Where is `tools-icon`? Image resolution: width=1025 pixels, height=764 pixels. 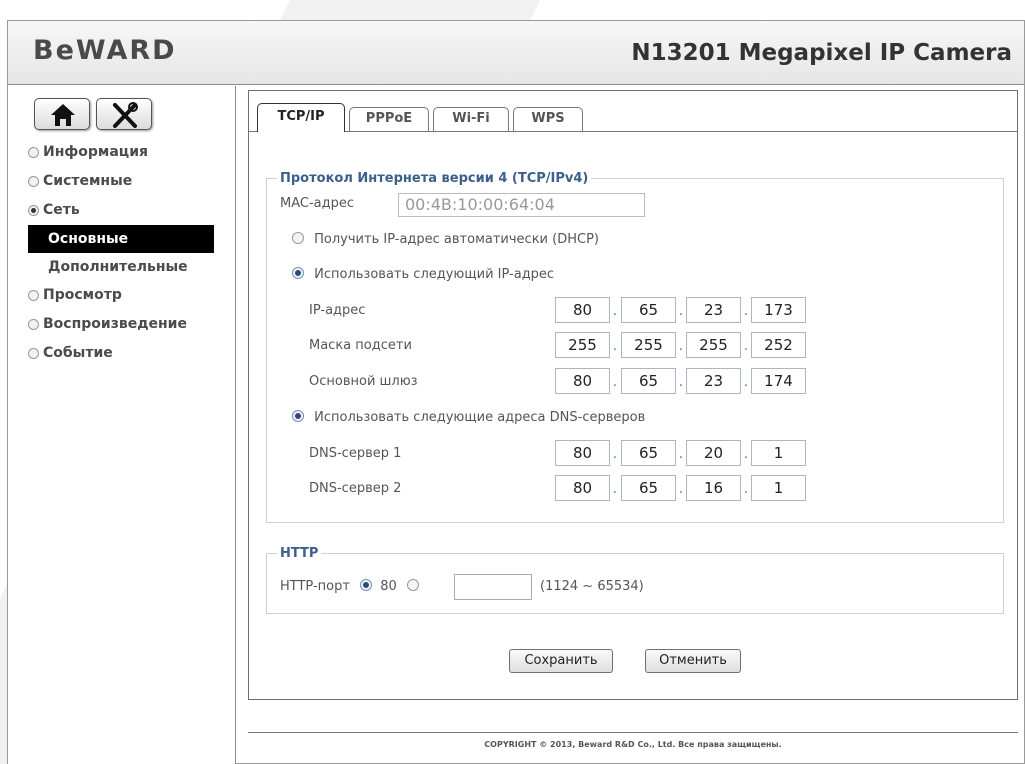
tools-icon is located at coordinates (125, 115).